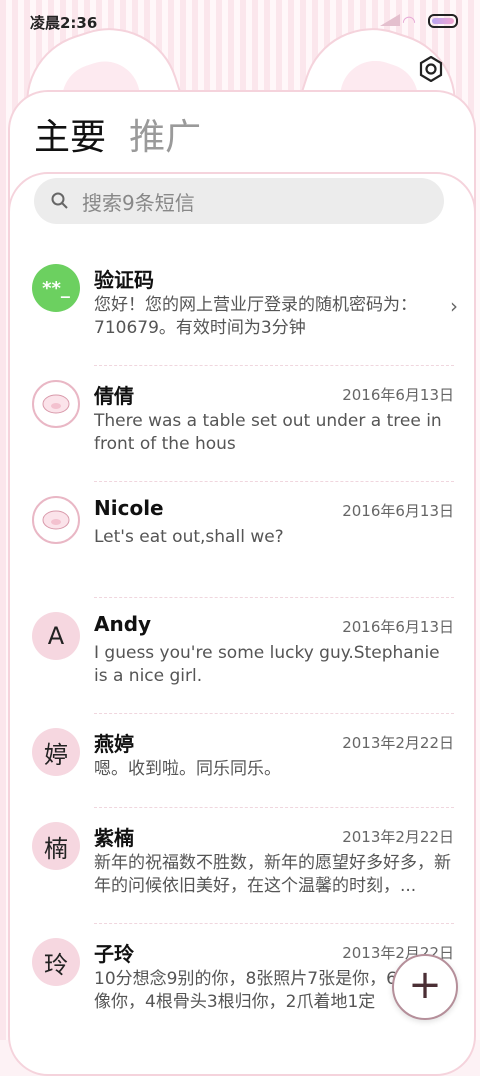 Image resolution: width=480 pixels, height=1076 pixels. Describe the element at coordinates (138, 202) in the screenshot. I see `search-placeholder: 搜索9条短信` at that location.